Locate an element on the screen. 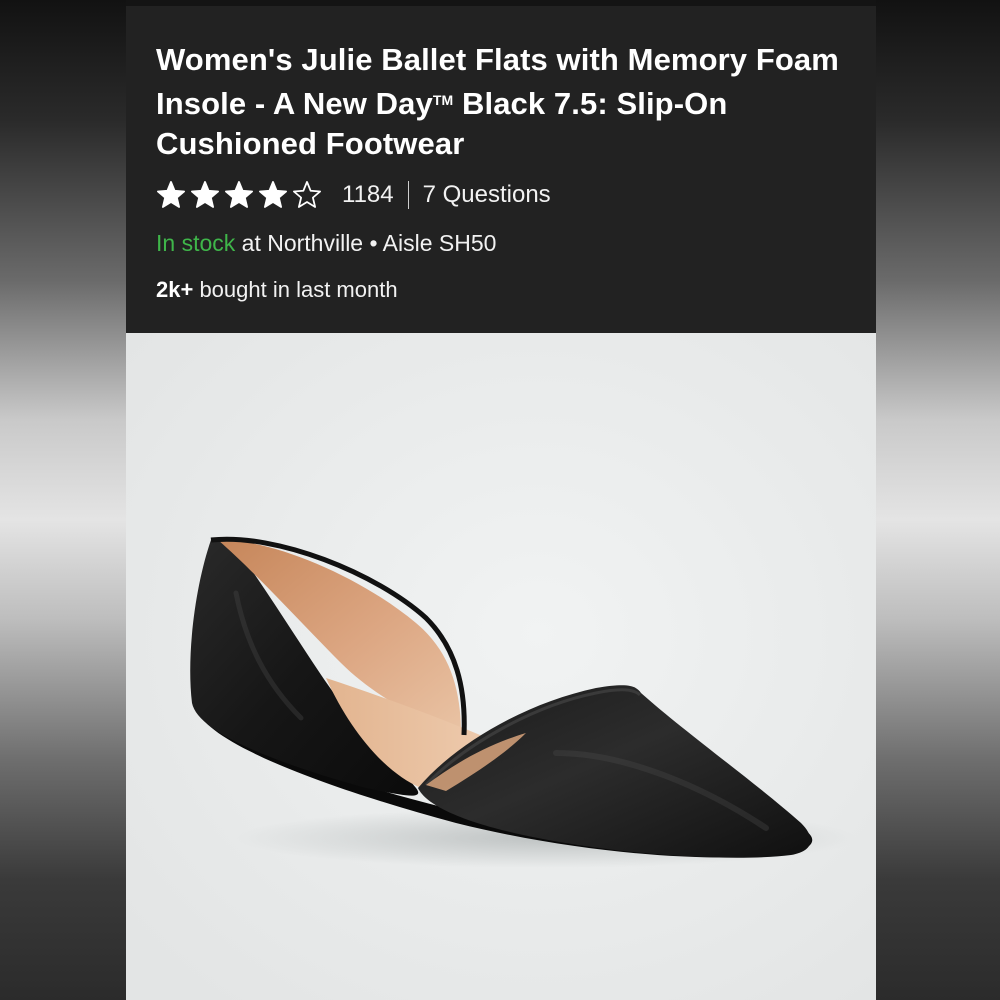  in-stock-label: In stock is located at coordinates (196, 243).